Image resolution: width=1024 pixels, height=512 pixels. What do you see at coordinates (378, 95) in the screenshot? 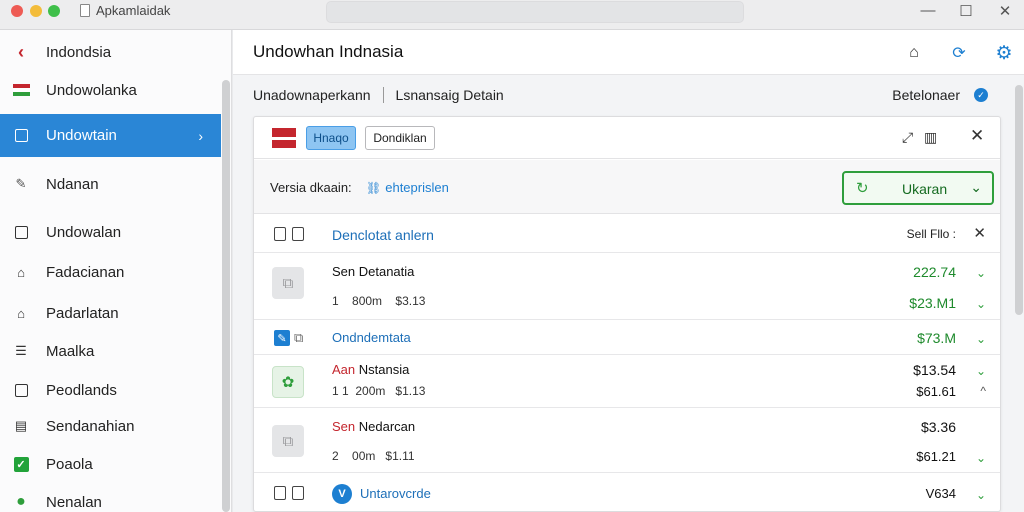
I see `breadcrumb: Unadownaperkann Lsnansaig Detain` at bounding box center [378, 95].